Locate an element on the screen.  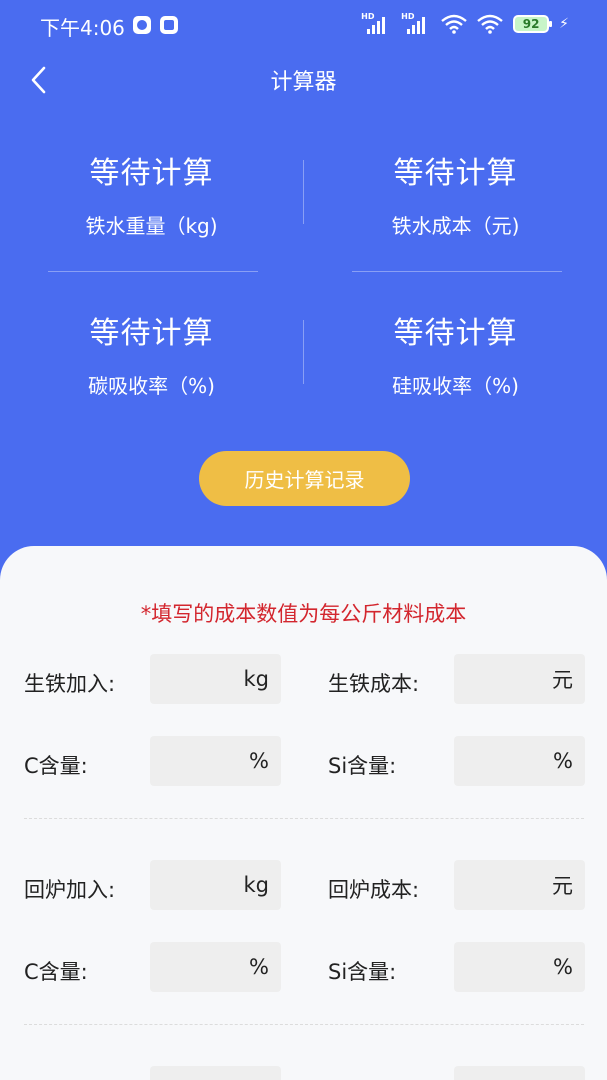
return-add-input: kg is located at coordinates (215, 885).